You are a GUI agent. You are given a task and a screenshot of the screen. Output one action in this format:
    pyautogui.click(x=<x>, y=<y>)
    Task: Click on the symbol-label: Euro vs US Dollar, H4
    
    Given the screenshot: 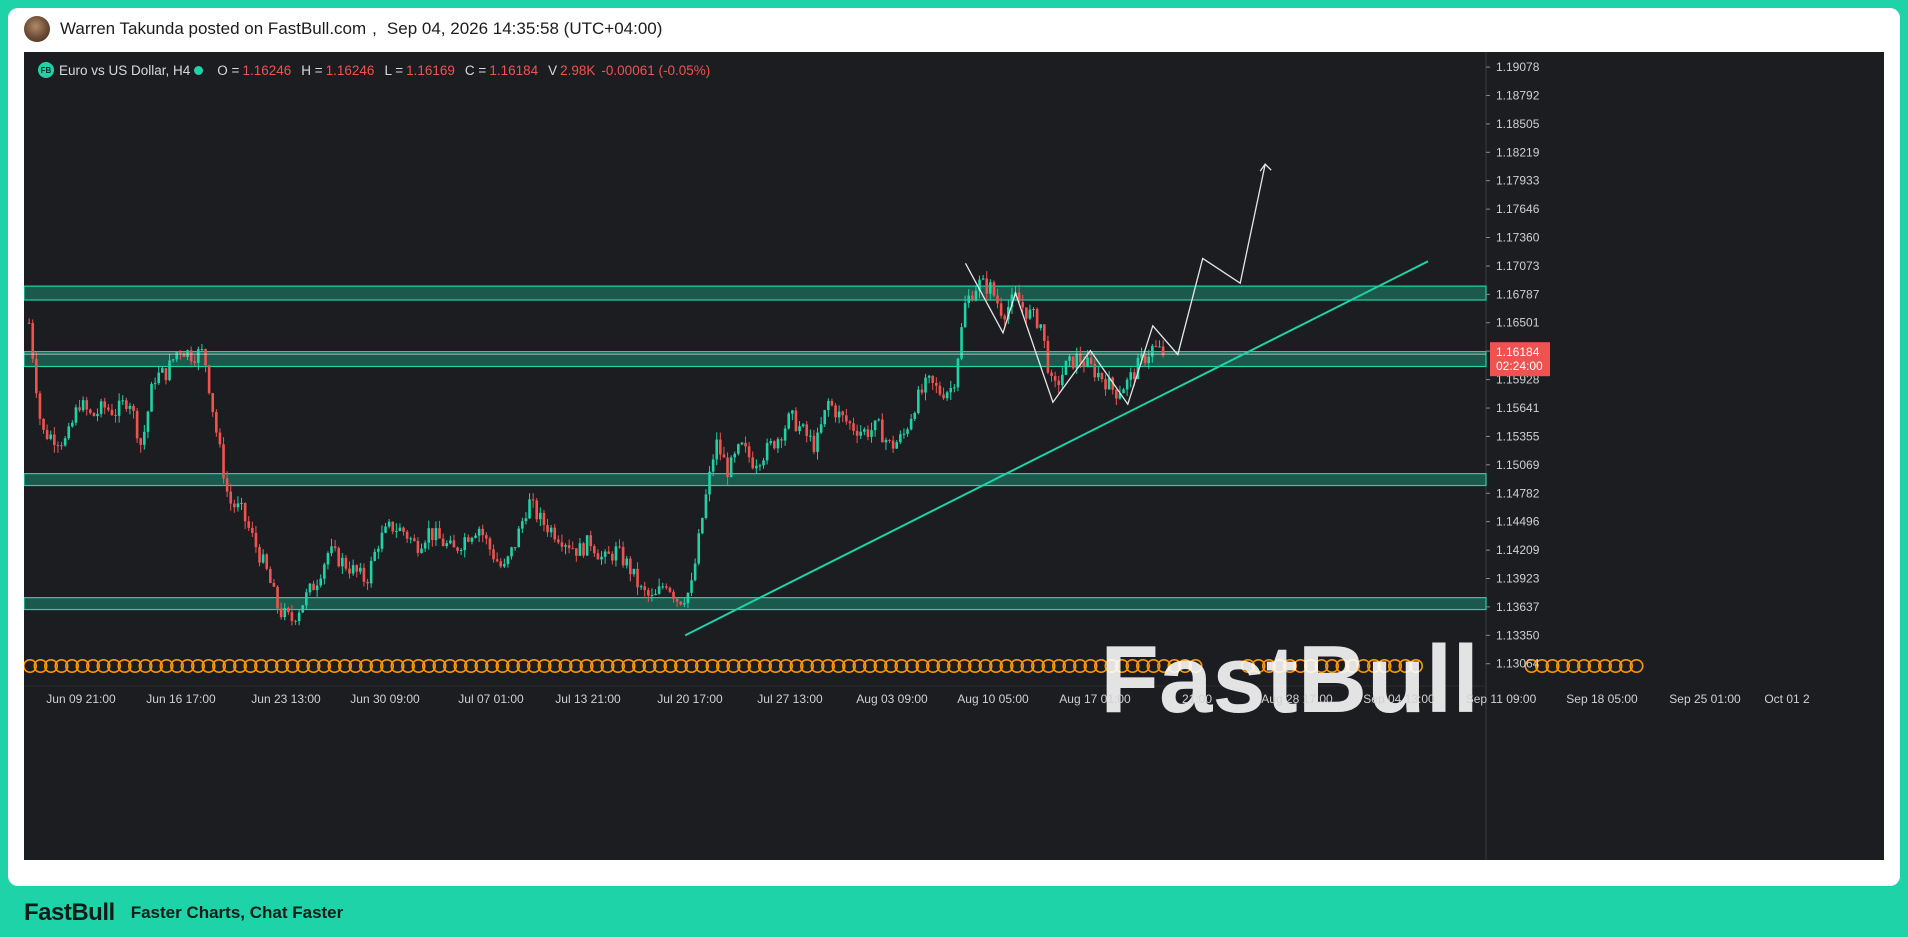 What is the action you would take?
    pyautogui.click(x=124, y=70)
    